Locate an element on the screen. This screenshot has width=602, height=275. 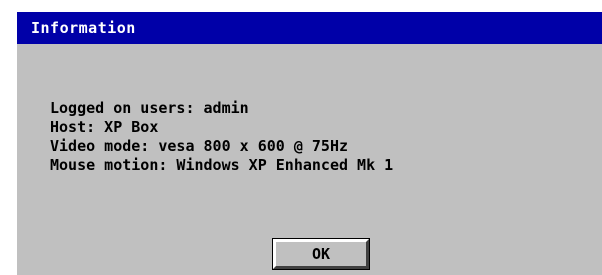
mouse-motion-text: Mouse motion: Windows XP Enhanced Mk 1 is located at coordinates (222, 165).